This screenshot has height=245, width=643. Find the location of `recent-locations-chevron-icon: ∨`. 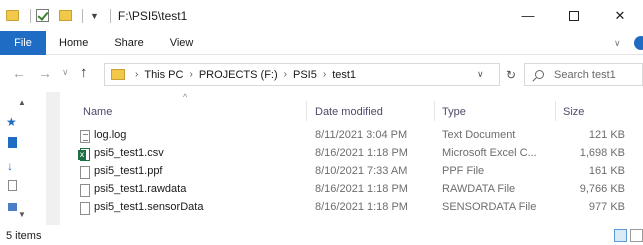

recent-locations-chevron-icon: ∨ is located at coordinates (65, 72).